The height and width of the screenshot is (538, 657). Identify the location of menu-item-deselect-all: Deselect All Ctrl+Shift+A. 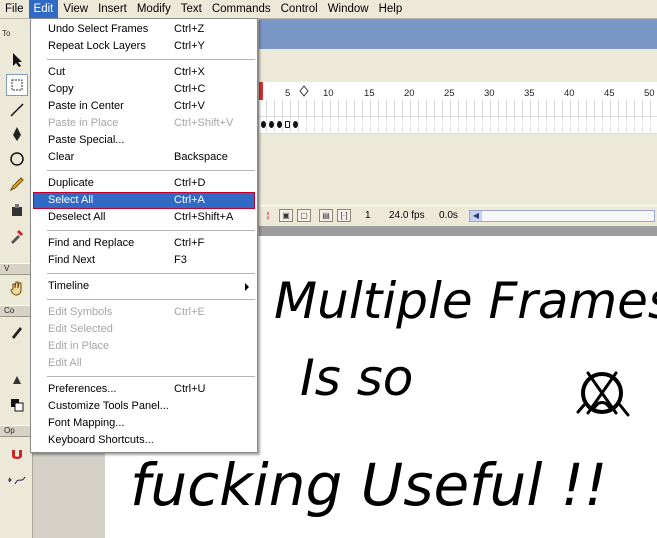
(144, 217).